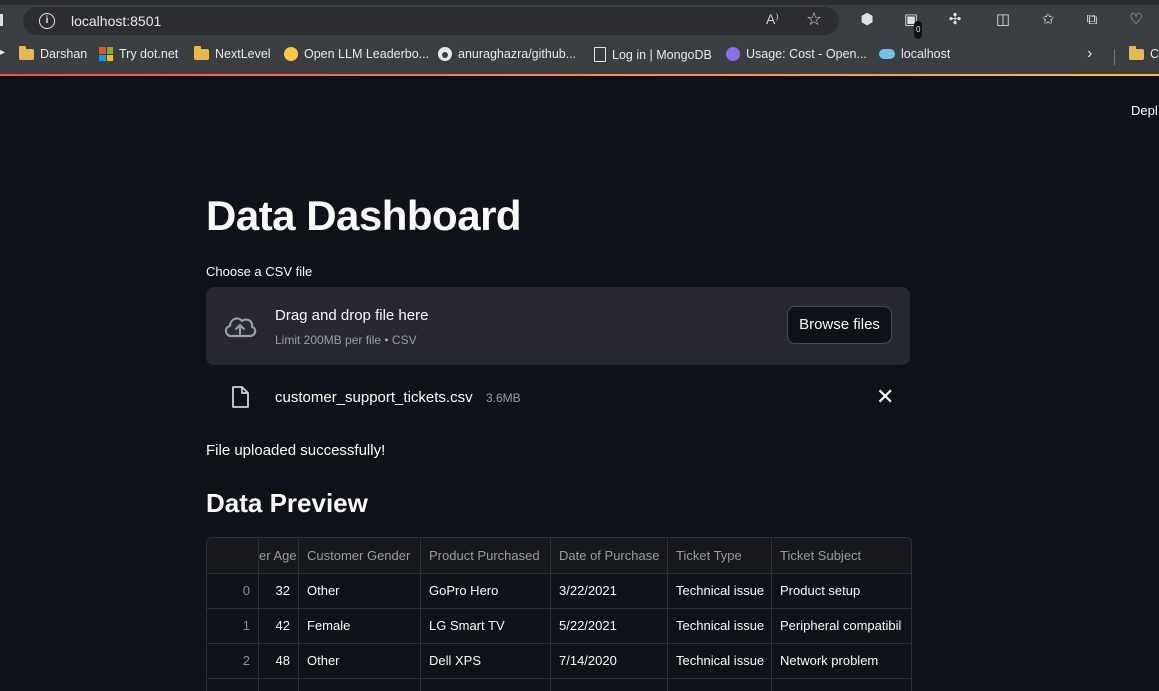 This screenshot has height=691, width=1159. What do you see at coordinates (360, 555) in the screenshot?
I see `column-header: Customer Gender` at bounding box center [360, 555].